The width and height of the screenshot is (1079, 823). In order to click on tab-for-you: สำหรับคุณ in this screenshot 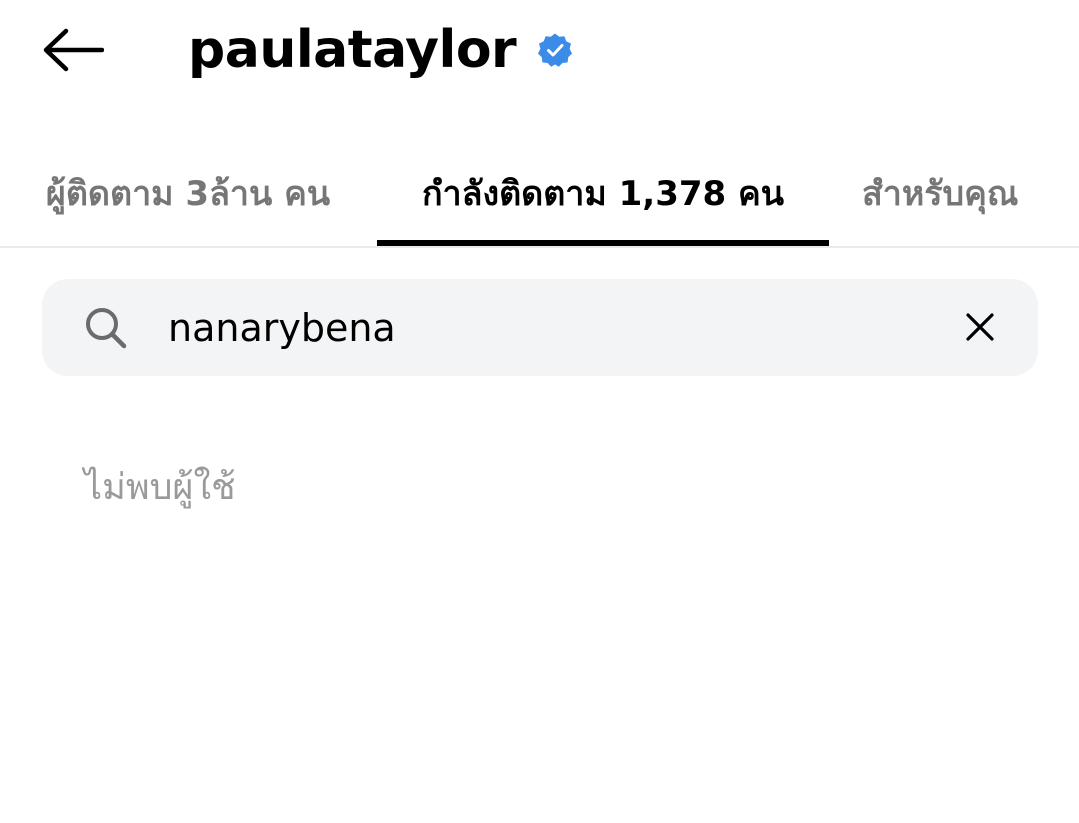, I will do `click(954, 193)`.